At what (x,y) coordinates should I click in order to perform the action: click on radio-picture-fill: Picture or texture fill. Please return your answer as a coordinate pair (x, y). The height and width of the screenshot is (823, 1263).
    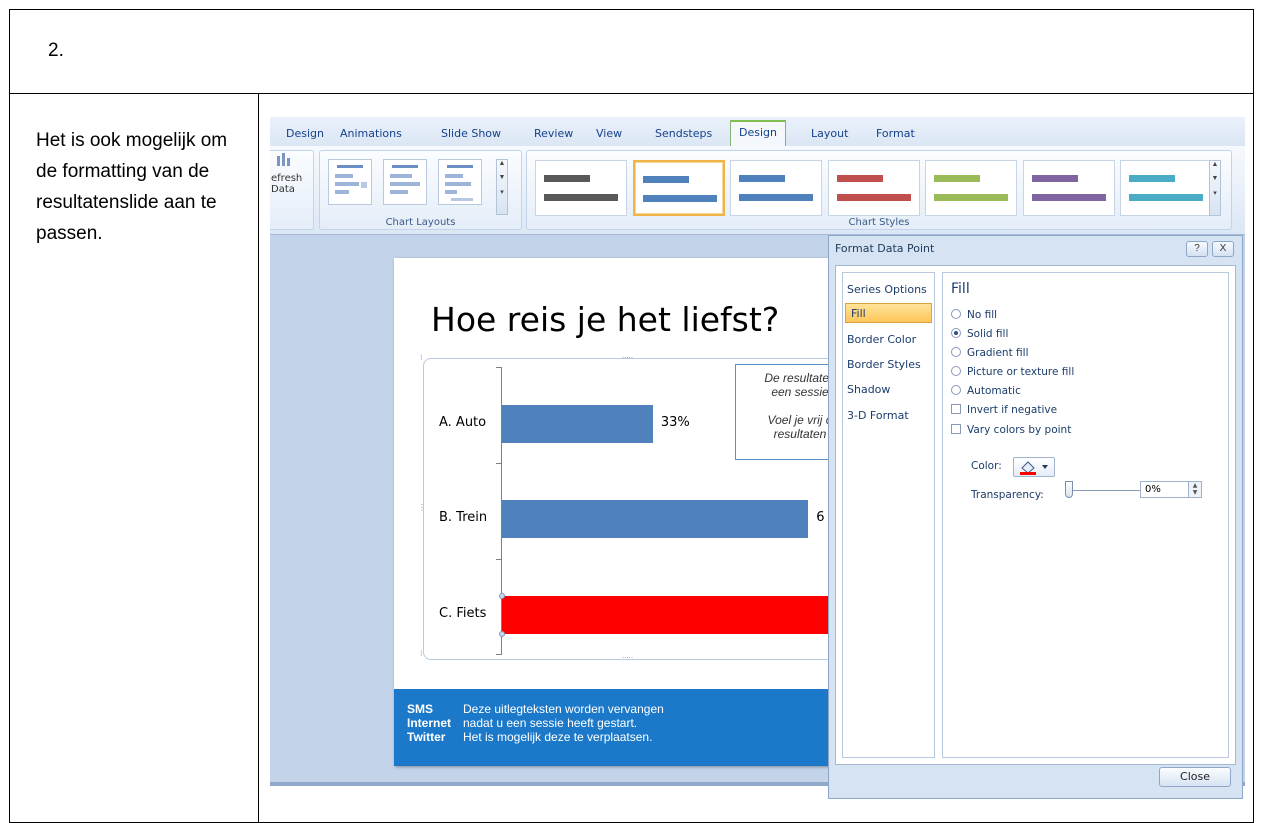
    Looking at the image, I should click on (1012, 372).